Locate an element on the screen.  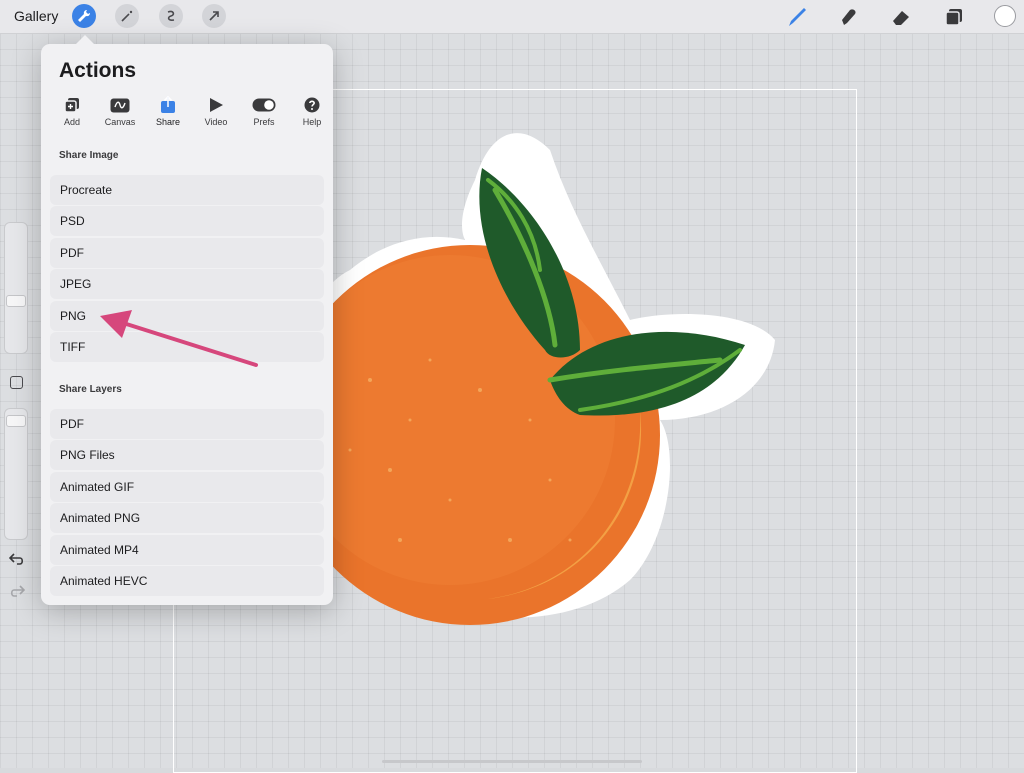
transform-icon is located at coordinates (214, 16).